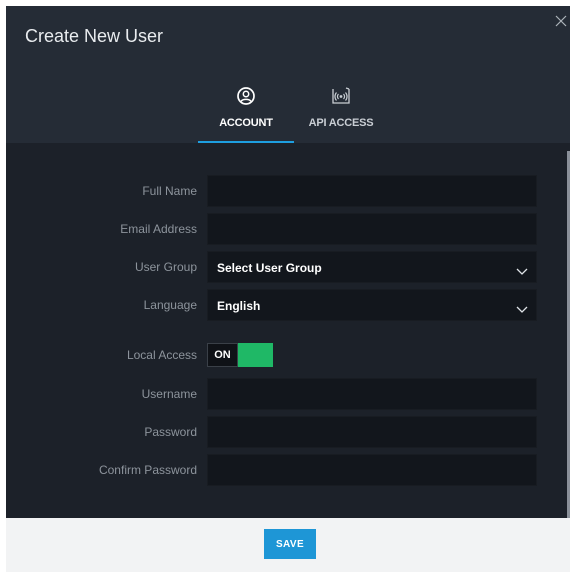 This screenshot has height=574, width=574. I want to click on user-group-value: Select User Group, so click(269, 268).